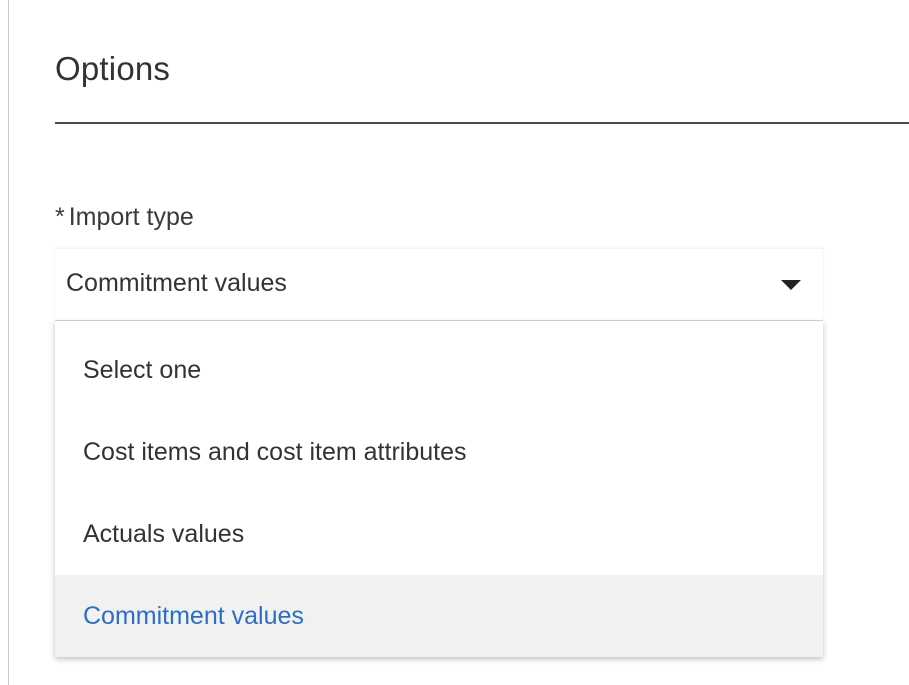 The width and height of the screenshot is (909, 685). What do you see at coordinates (439, 534) in the screenshot?
I see `option-actuals-values: Actuals values` at bounding box center [439, 534].